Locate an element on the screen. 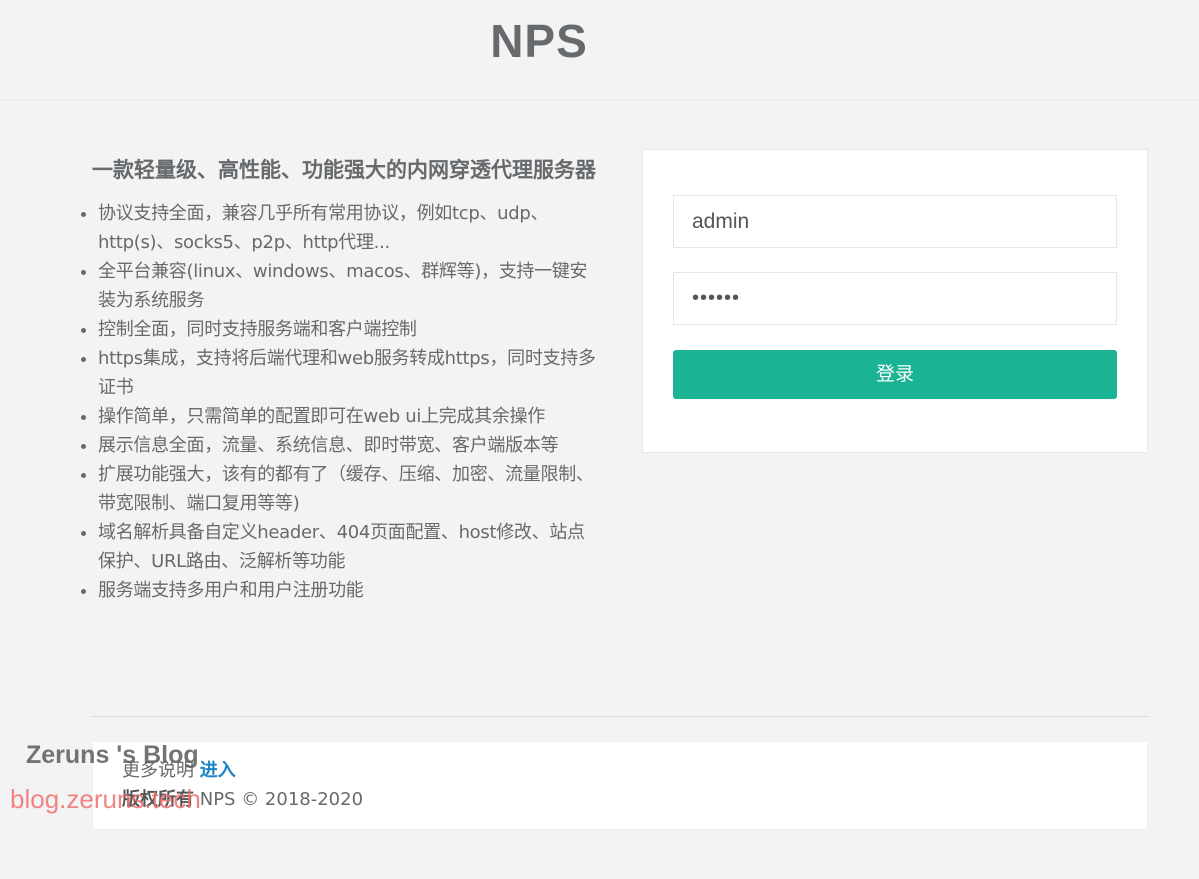  feature-text: 控制全面，同时支持服务端和客户端控制 is located at coordinates (257, 329).